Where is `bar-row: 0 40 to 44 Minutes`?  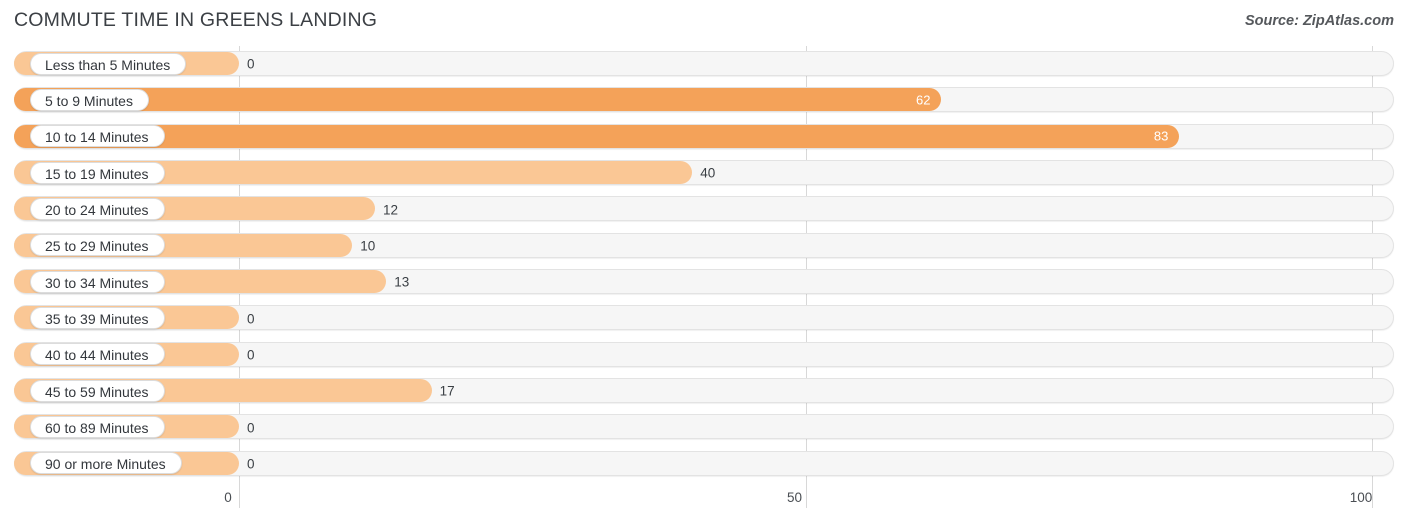
bar-row: 0 40 to 44 Minutes is located at coordinates (703, 355).